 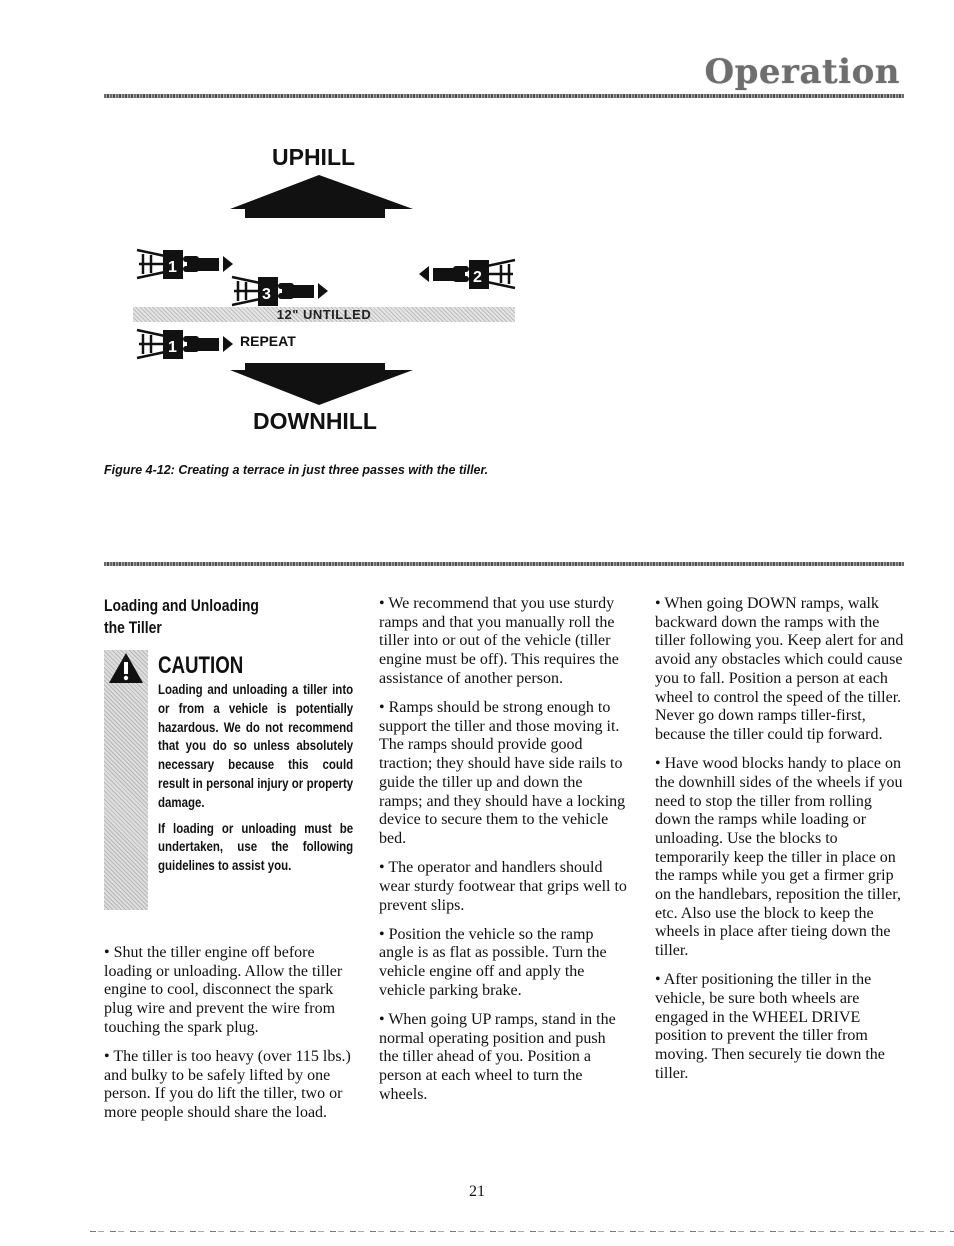 What do you see at coordinates (184, 344) in the screenshot?
I see `tiller-pass-1-repeat-icon: 1` at bounding box center [184, 344].